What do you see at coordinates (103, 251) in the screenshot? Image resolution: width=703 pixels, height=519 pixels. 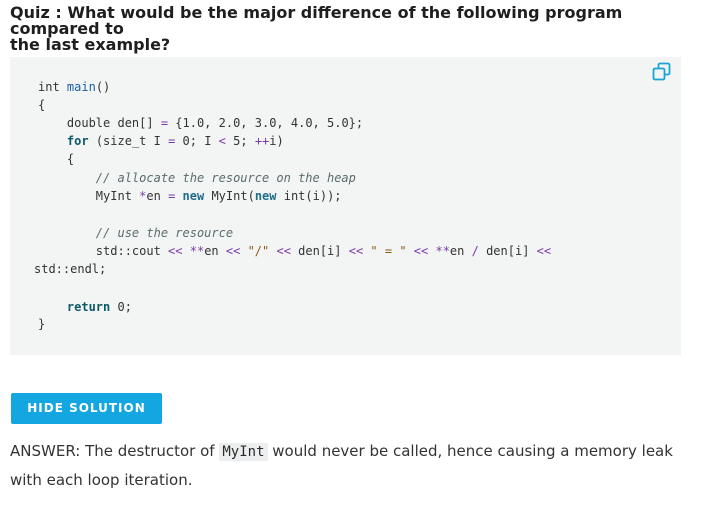 I see `code-token: std::cout` at bounding box center [103, 251].